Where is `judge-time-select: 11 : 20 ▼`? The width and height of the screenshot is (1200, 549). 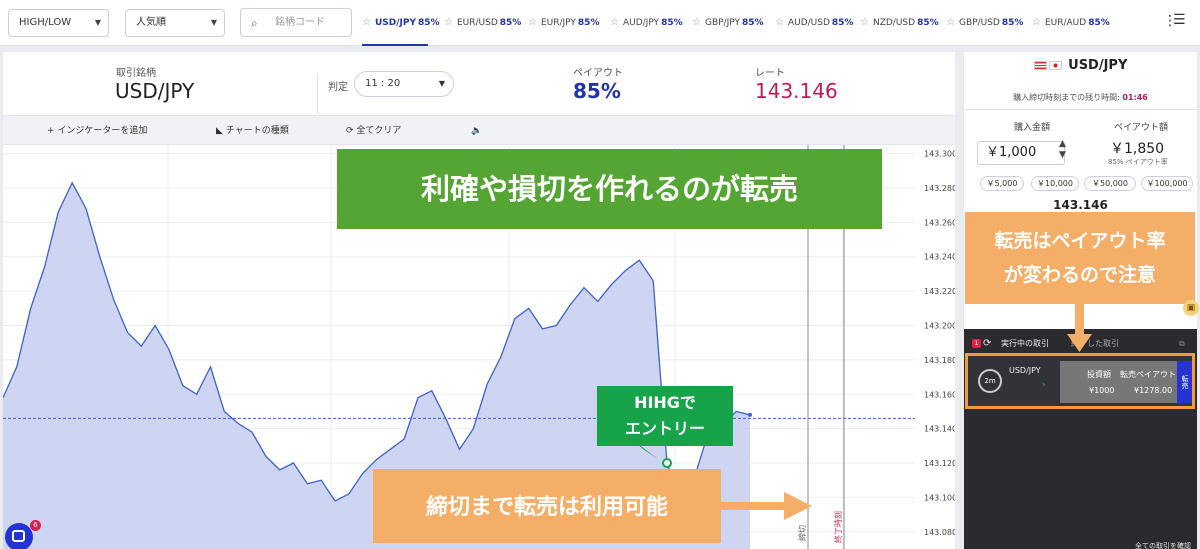 judge-time-select: 11 : 20 ▼ is located at coordinates (404, 84).